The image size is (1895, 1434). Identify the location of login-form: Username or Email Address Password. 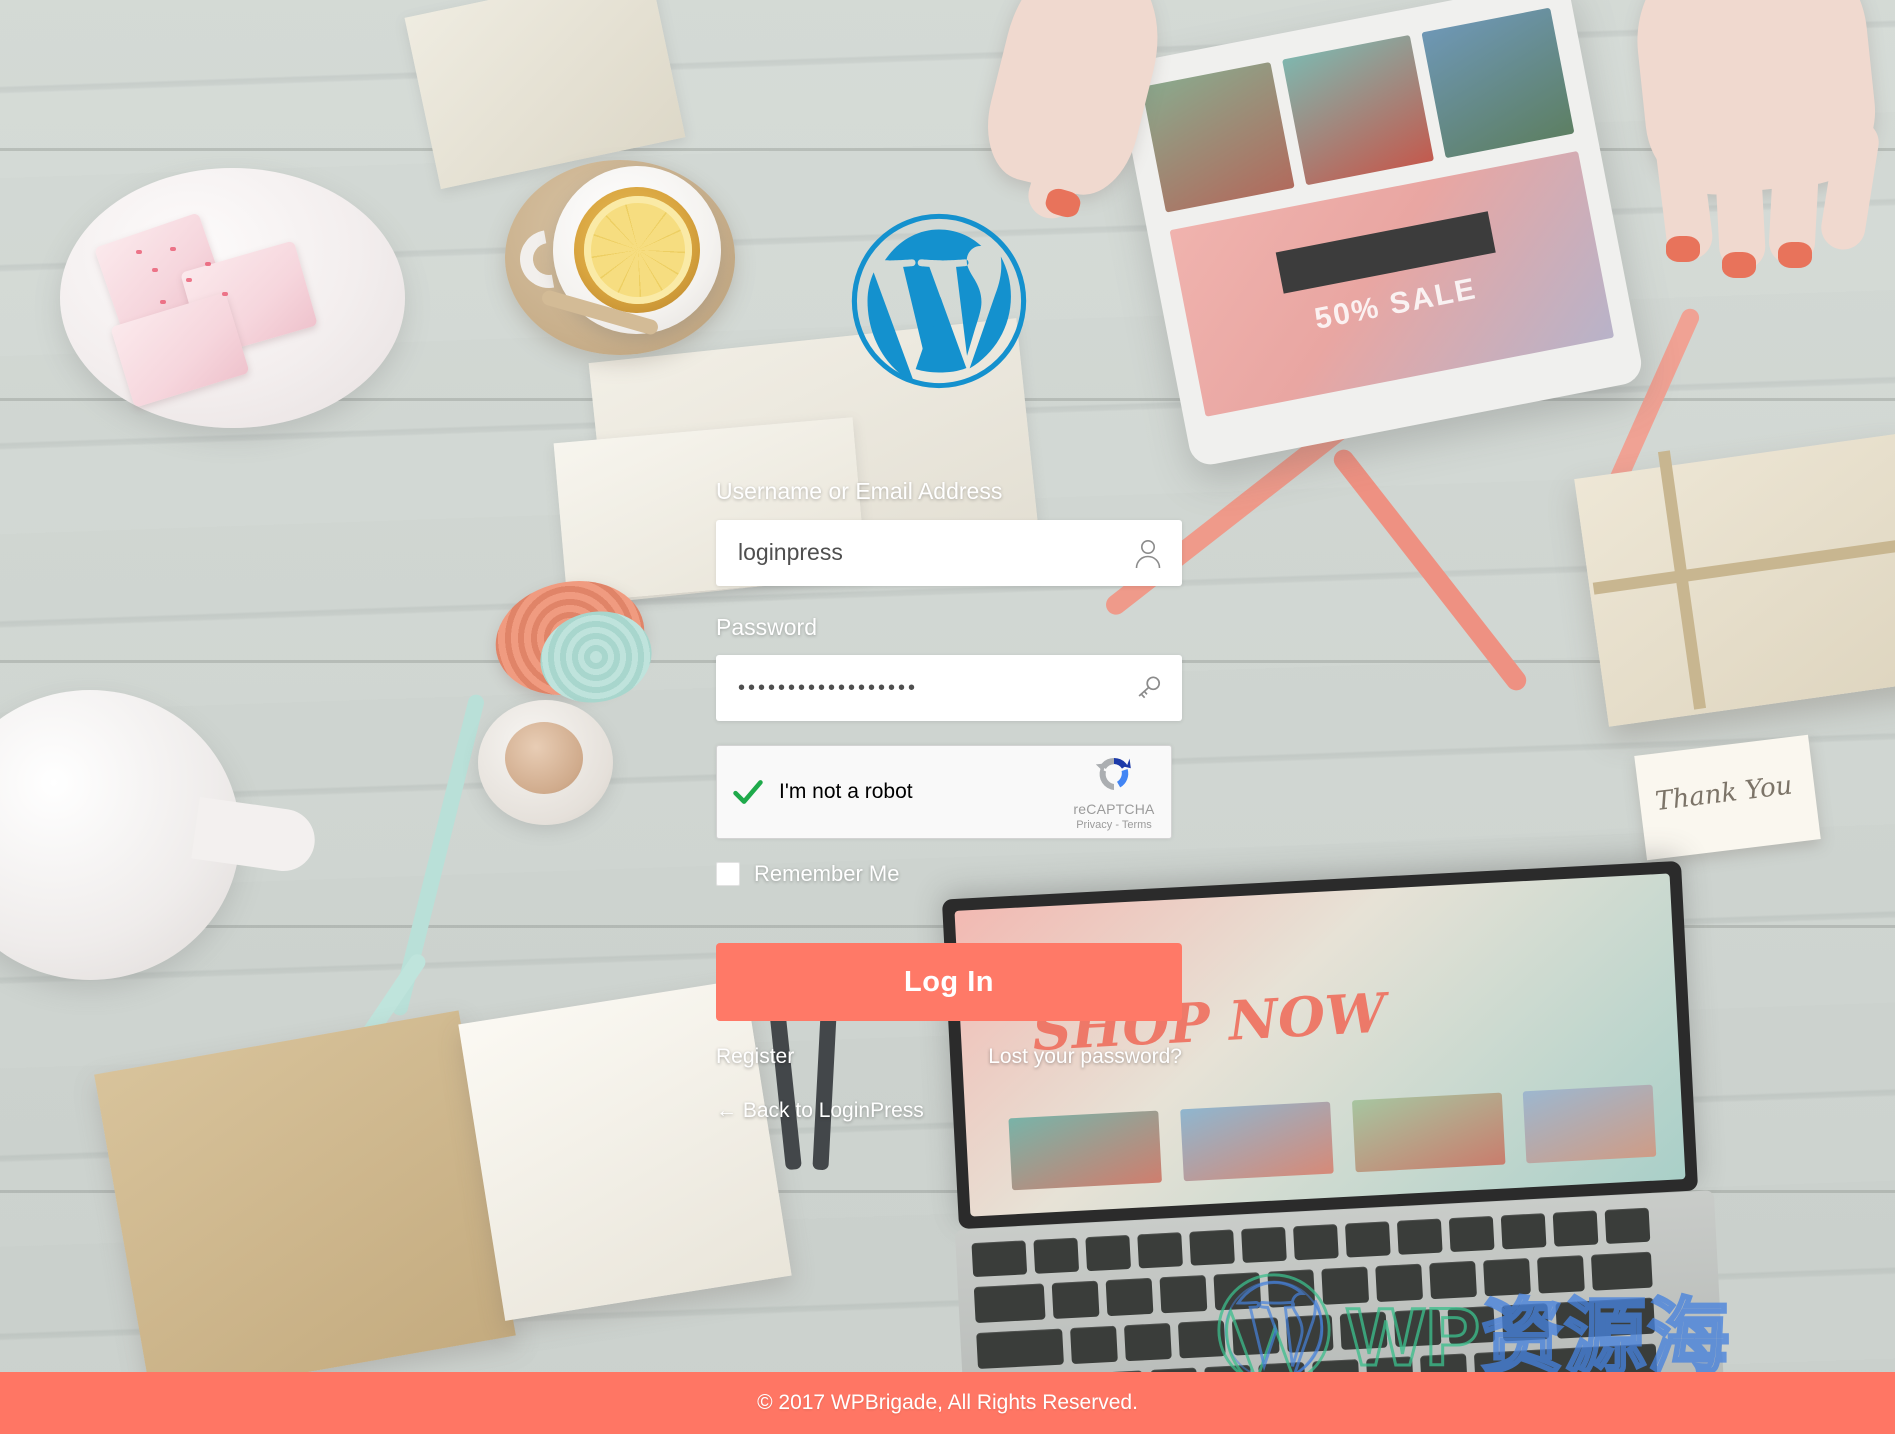
(949, 800).